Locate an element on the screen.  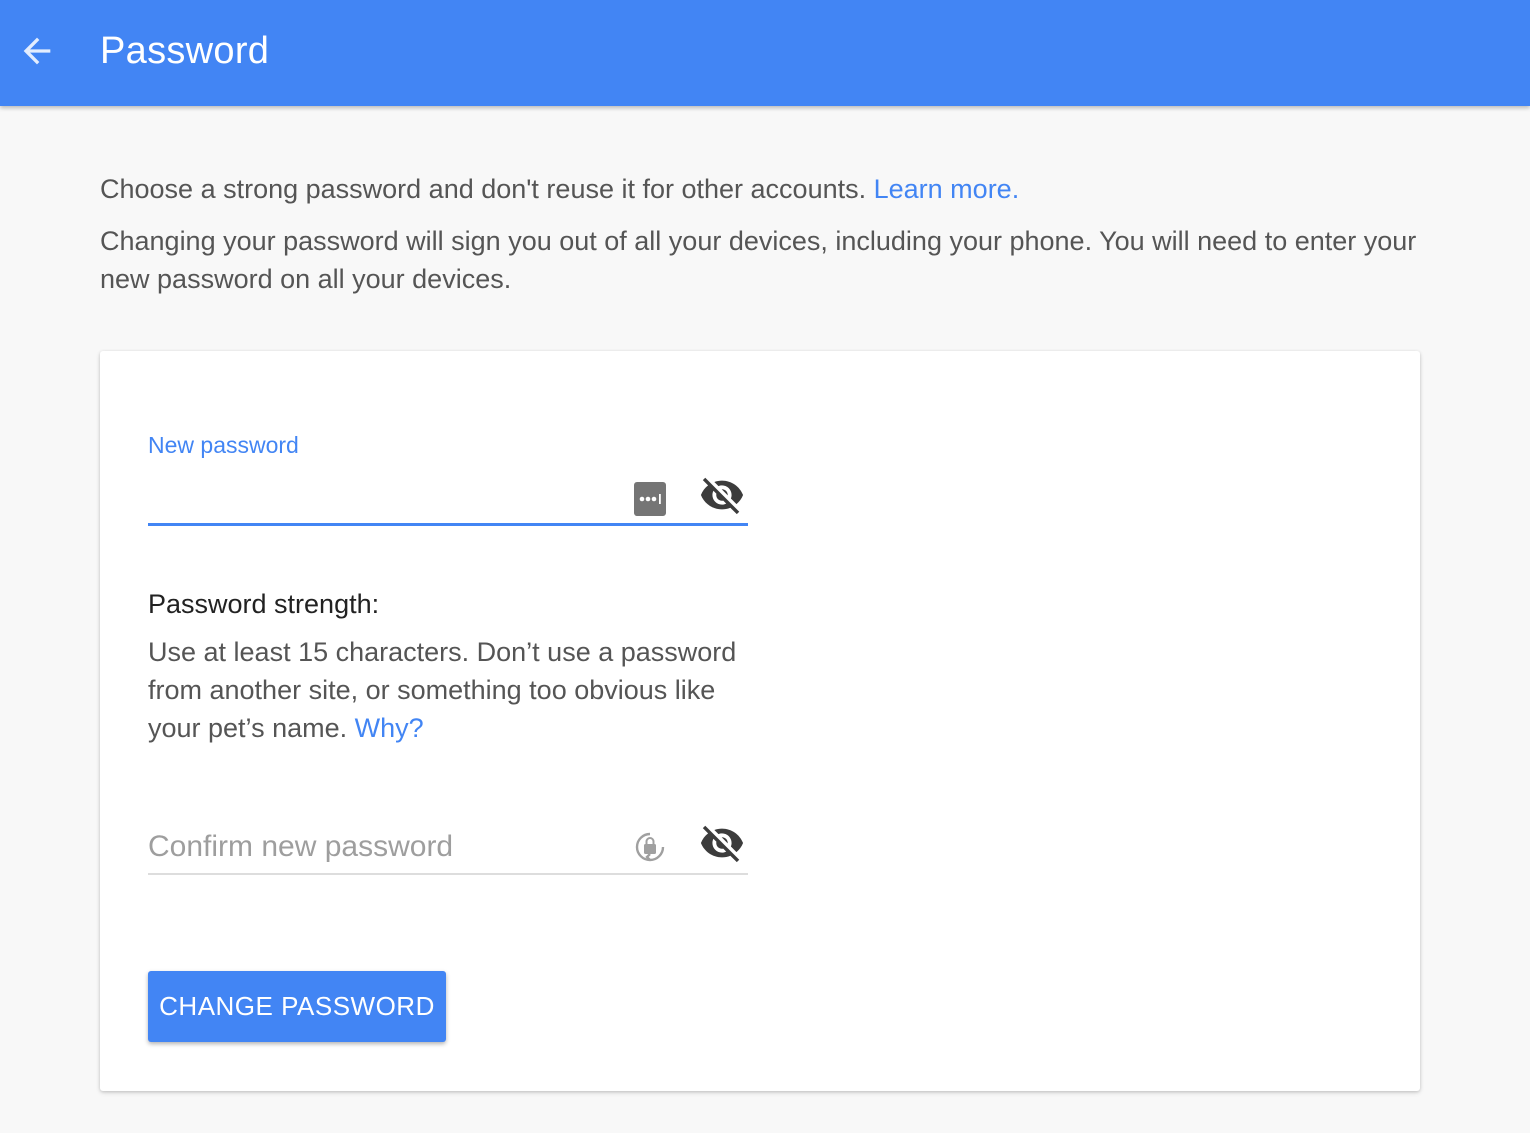
confirm-password-field is located at coordinates (448, 845).